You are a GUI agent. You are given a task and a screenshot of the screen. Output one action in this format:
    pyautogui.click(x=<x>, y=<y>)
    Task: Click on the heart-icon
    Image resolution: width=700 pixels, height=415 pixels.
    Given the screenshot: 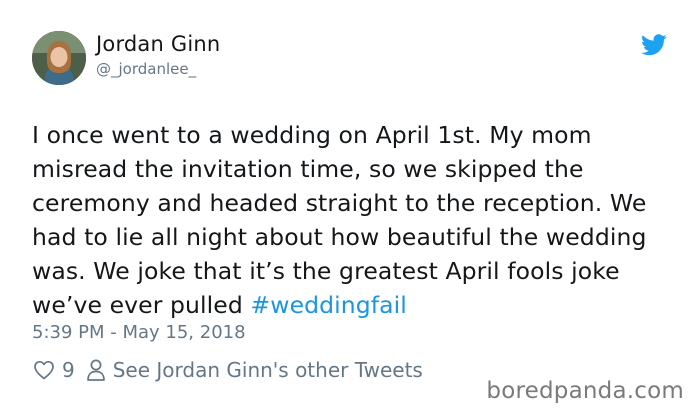 What is the action you would take?
    pyautogui.click(x=44, y=370)
    